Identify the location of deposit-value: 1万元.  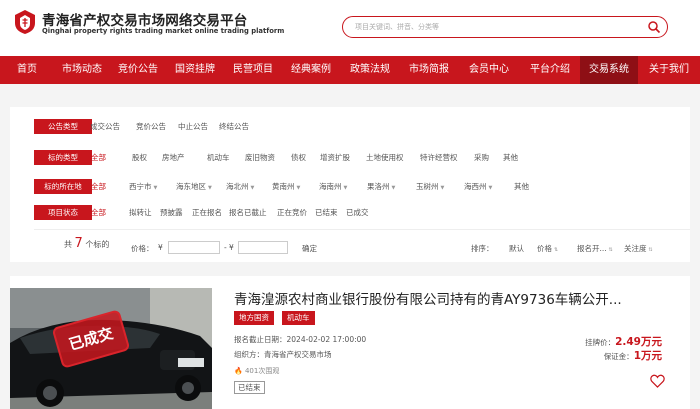
(647, 356).